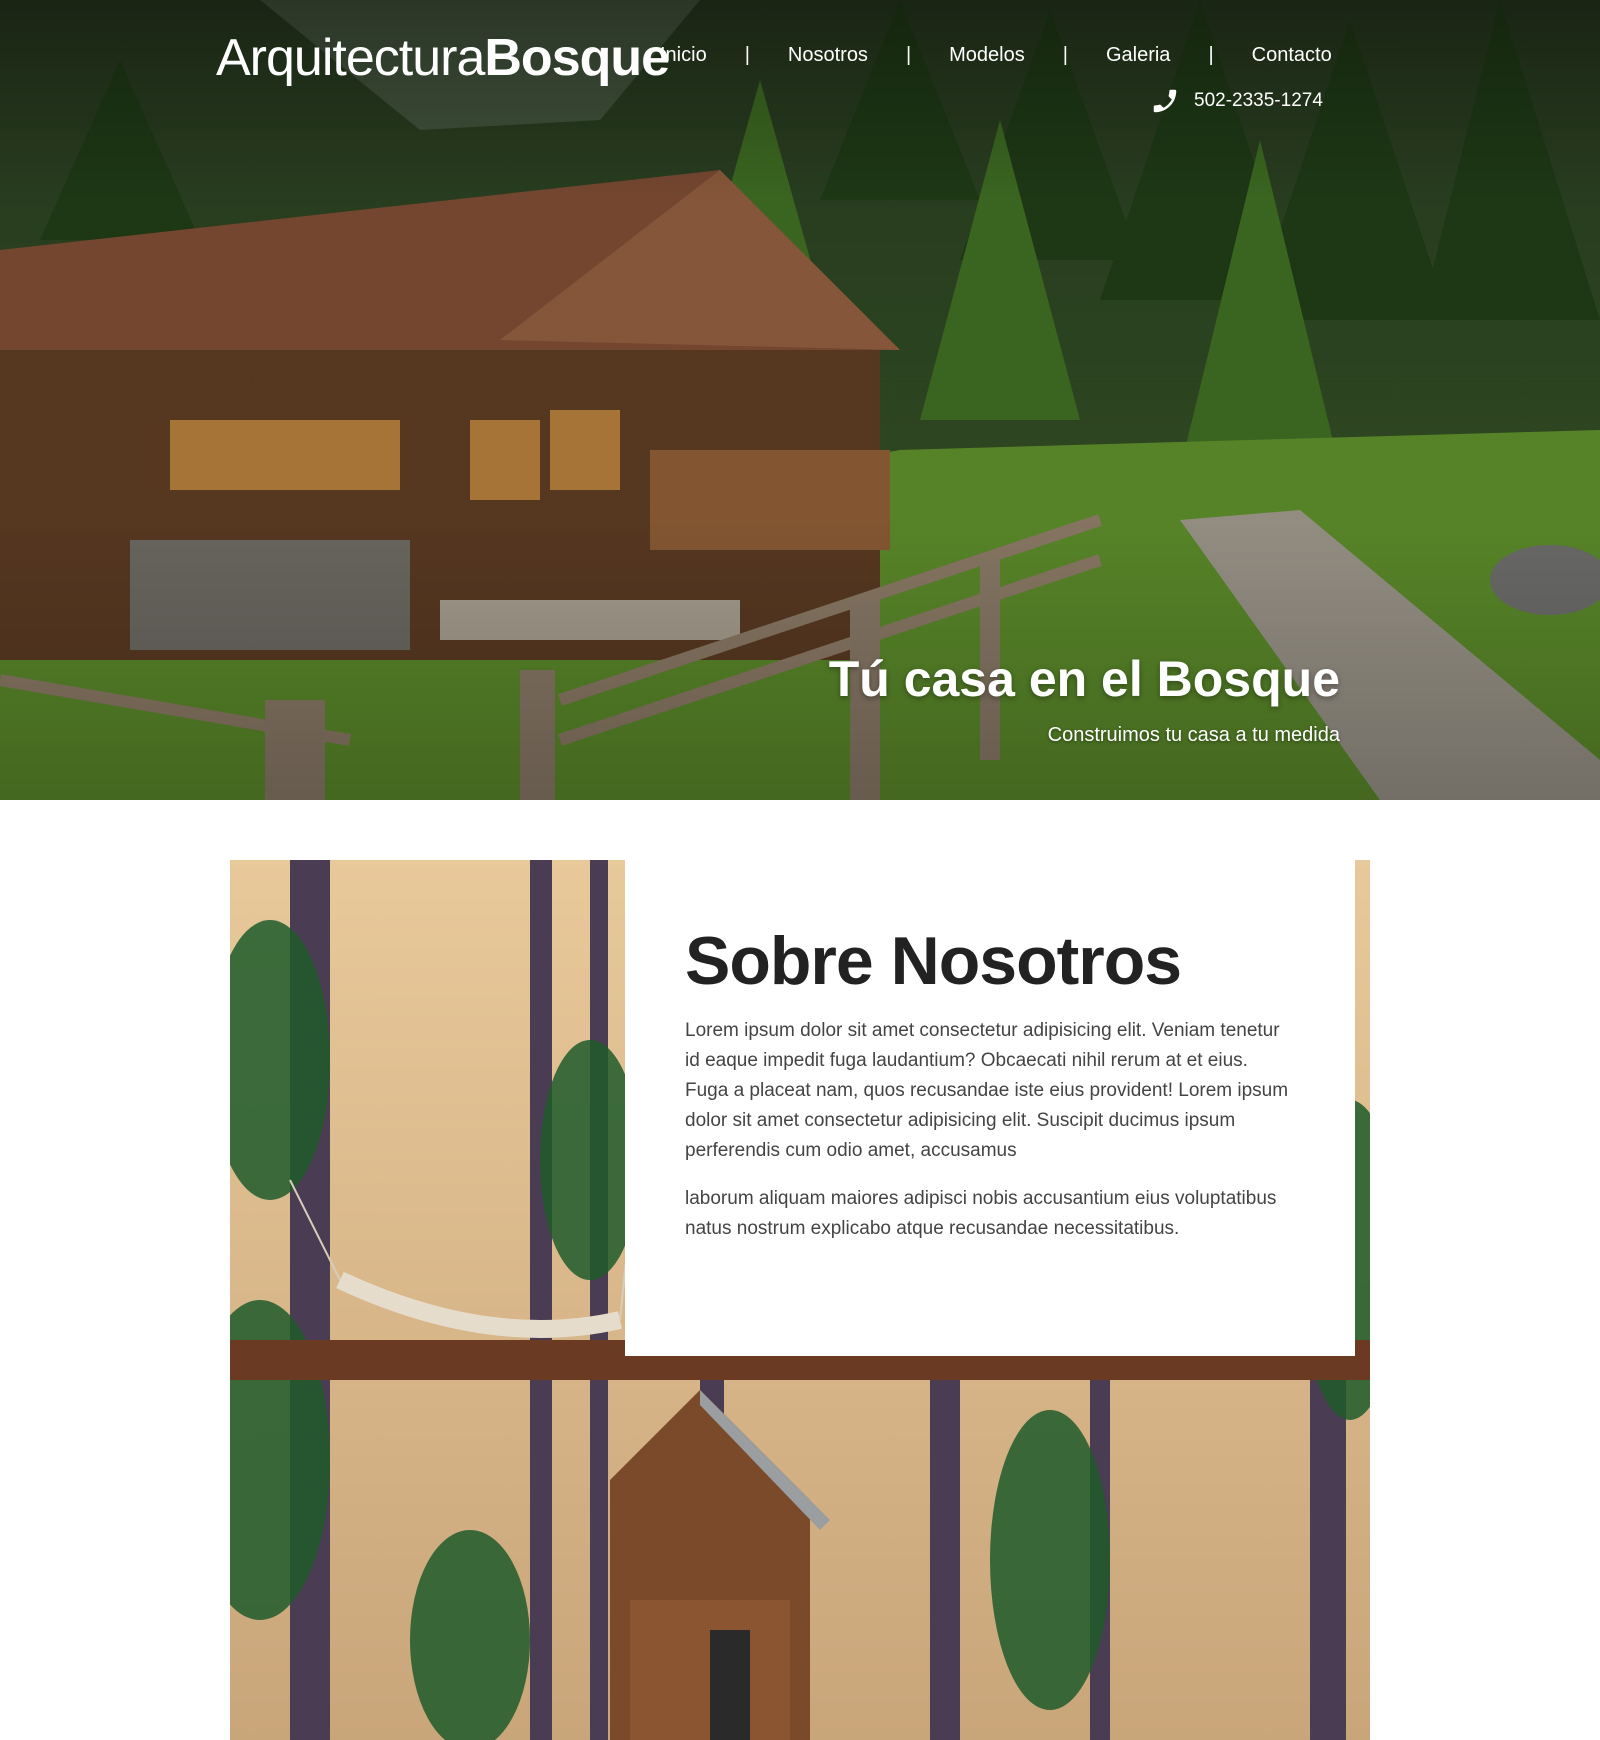 Image resolution: width=1600 pixels, height=1740 pixels. What do you see at coordinates (1193, 735) in the screenshot?
I see `hero-subtitle: Construimos tu casa a tu medida` at bounding box center [1193, 735].